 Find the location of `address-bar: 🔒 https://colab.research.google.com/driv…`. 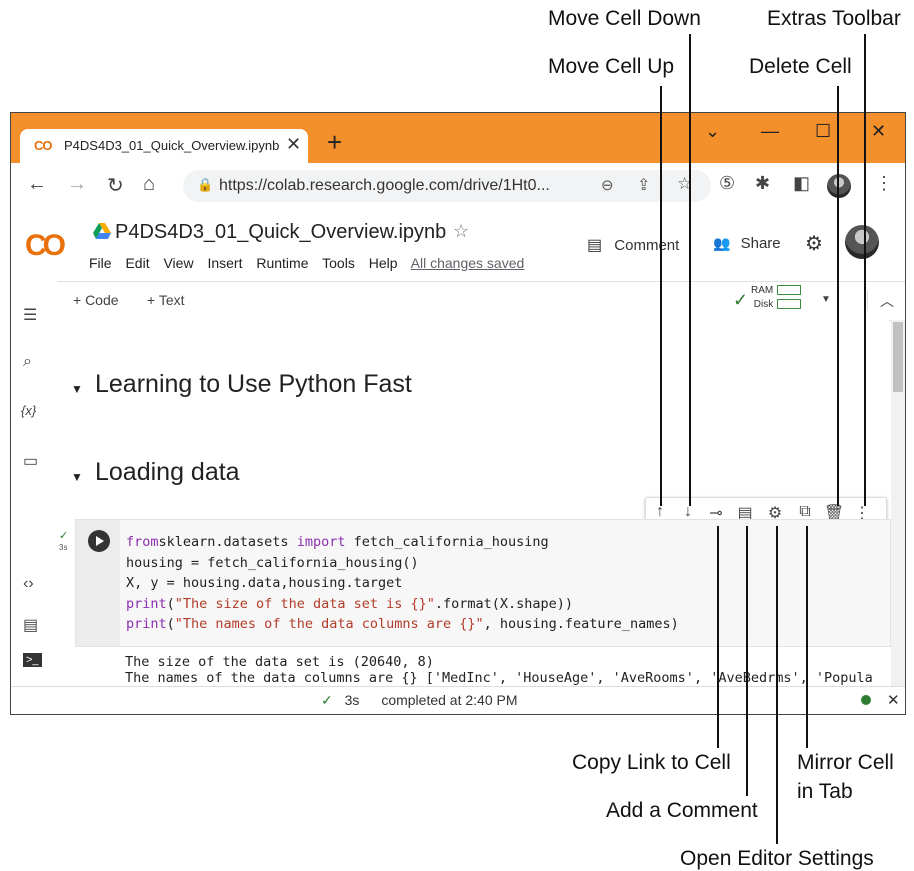

address-bar: 🔒 https://colab.research.google.com/driv… is located at coordinates (447, 186).